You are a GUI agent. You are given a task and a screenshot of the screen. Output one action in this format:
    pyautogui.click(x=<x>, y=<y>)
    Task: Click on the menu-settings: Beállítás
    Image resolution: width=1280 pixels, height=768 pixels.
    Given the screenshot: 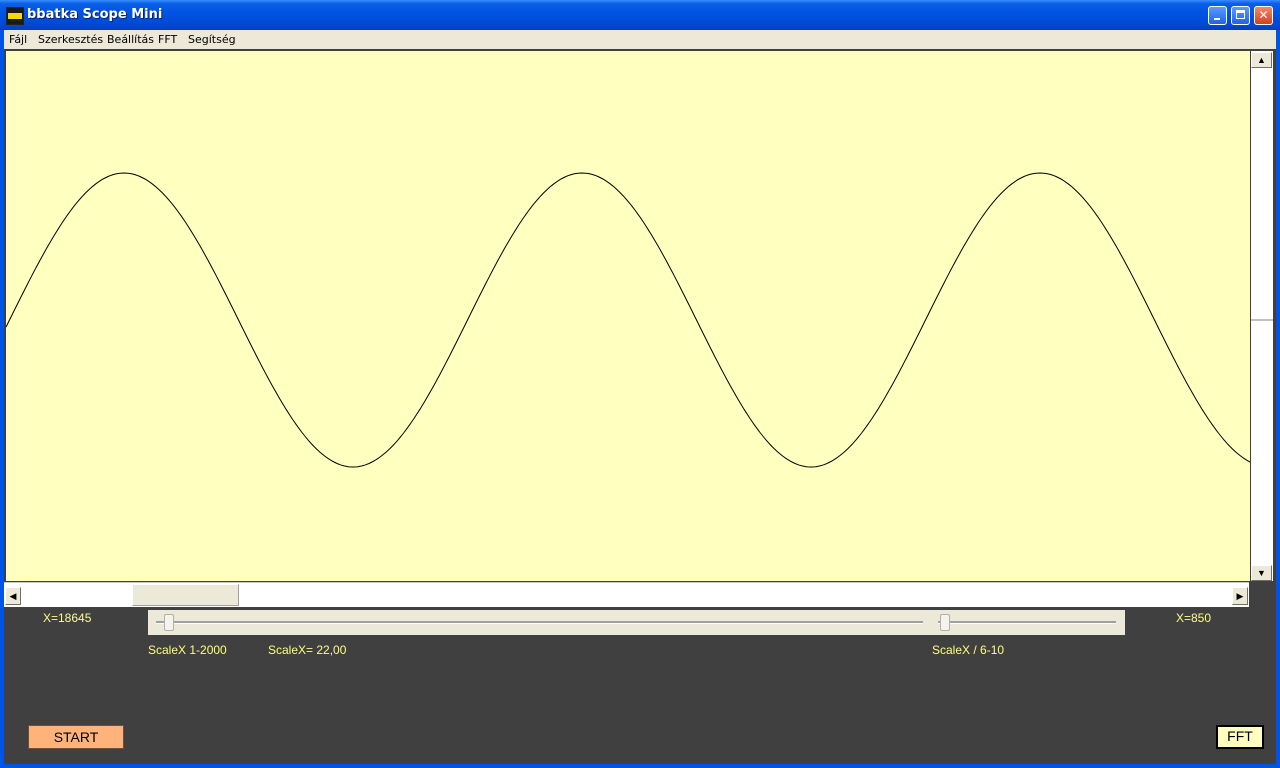 What is the action you would take?
    pyautogui.click(x=130, y=39)
    